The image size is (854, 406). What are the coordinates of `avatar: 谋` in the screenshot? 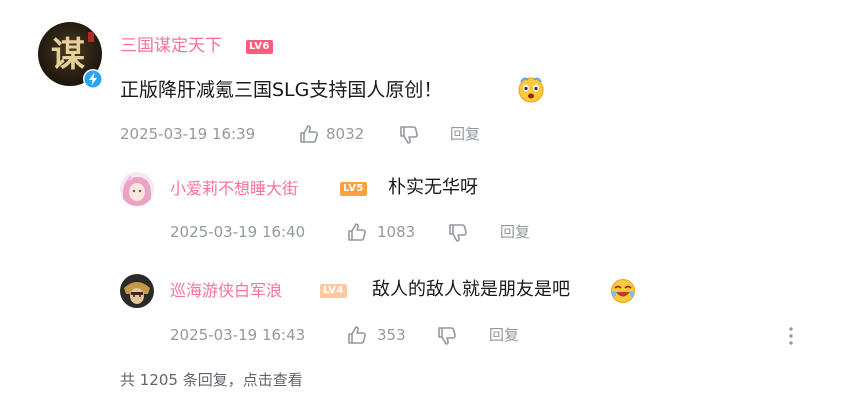 It's located at (70, 55).